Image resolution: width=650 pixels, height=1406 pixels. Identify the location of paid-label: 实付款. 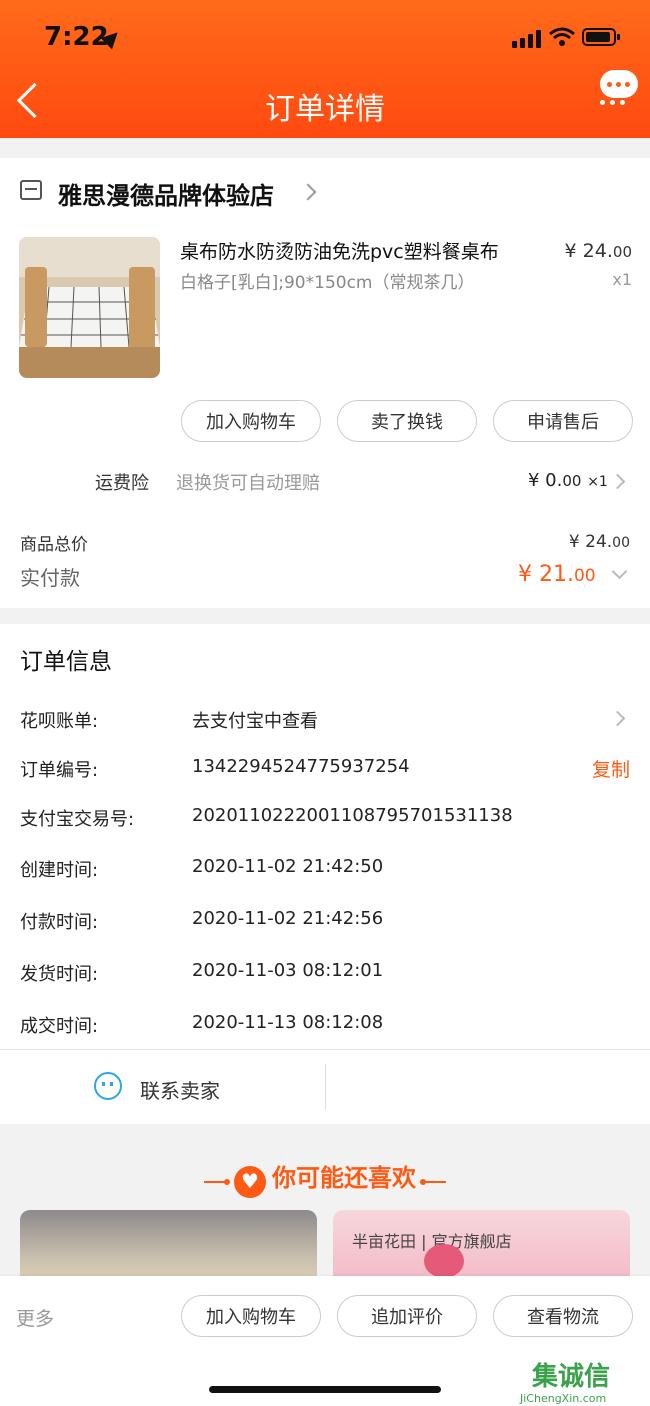
(50, 578).